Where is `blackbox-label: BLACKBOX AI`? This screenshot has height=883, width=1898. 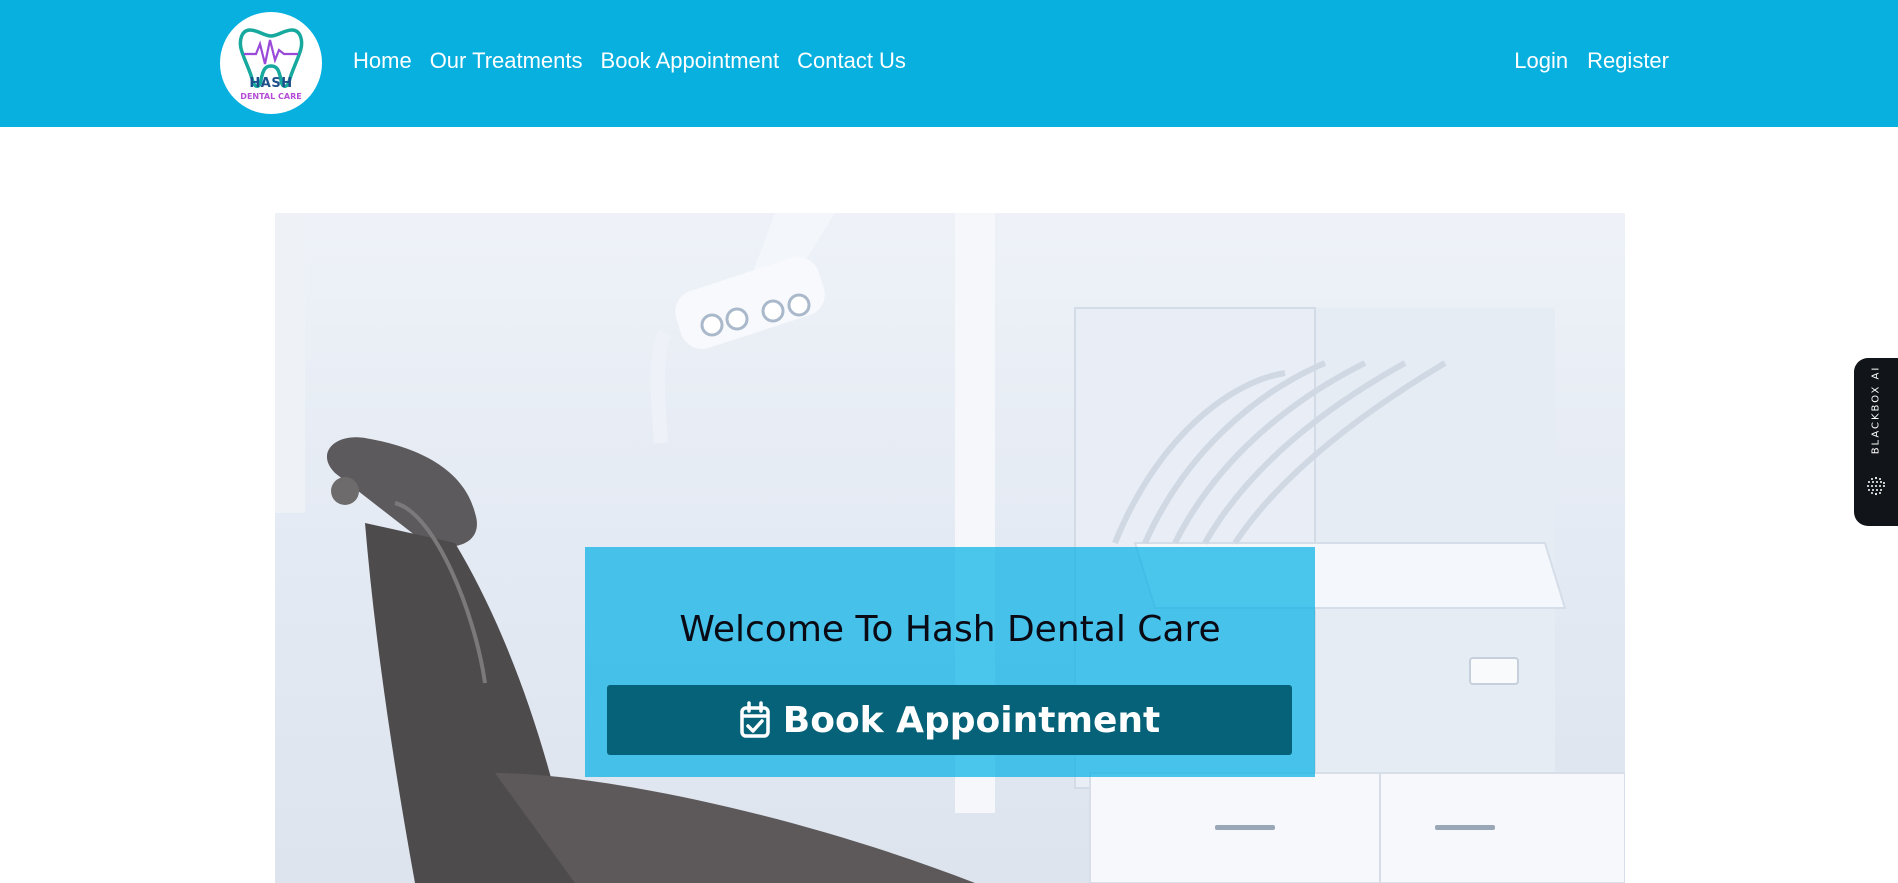
blackbox-label: BLACKBOX AI is located at coordinates (1876, 410).